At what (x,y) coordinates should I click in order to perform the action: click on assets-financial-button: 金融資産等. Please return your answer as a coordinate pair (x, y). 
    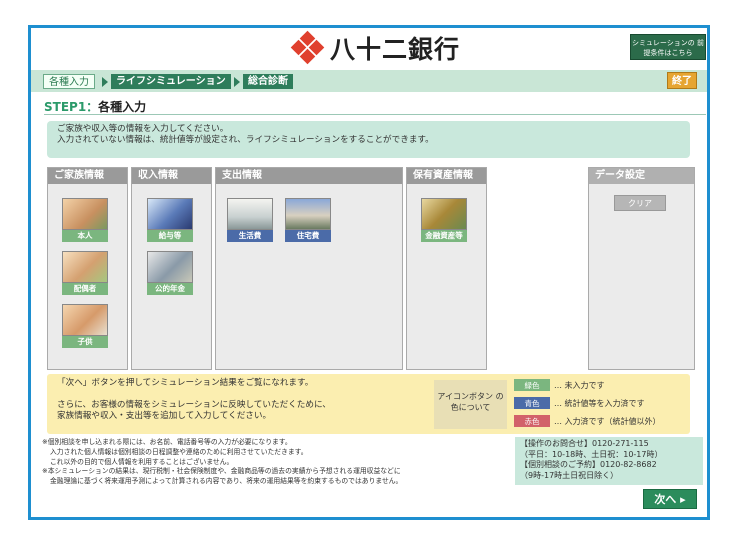
    Looking at the image, I should click on (444, 220).